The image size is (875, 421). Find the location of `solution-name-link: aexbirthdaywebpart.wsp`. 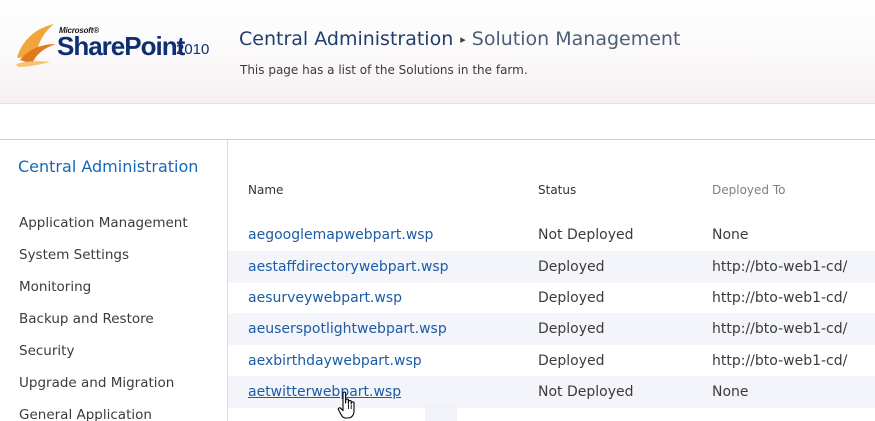

solution-name-link: aexbirthdaywebpart.wsp is located at coordinates (335, 361).